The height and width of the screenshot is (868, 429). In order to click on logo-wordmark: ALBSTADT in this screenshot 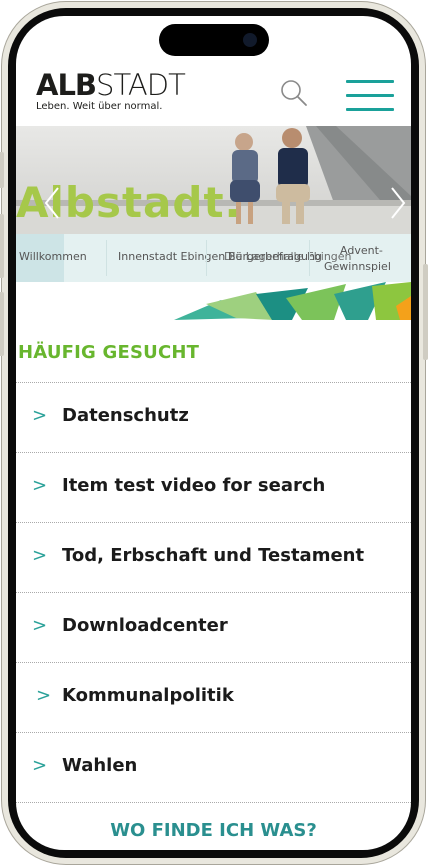, I will do `click(111, 85)`.